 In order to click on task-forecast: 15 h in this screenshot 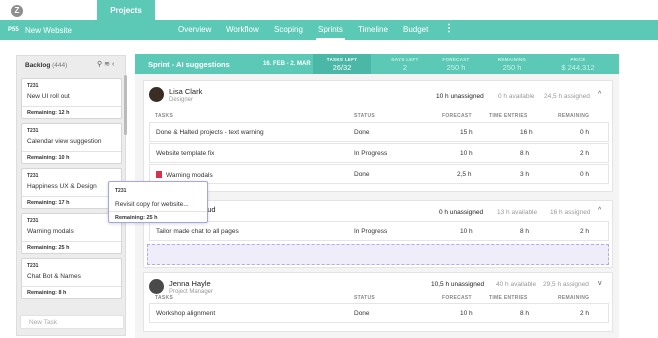, I will do `click(466, 132)`.